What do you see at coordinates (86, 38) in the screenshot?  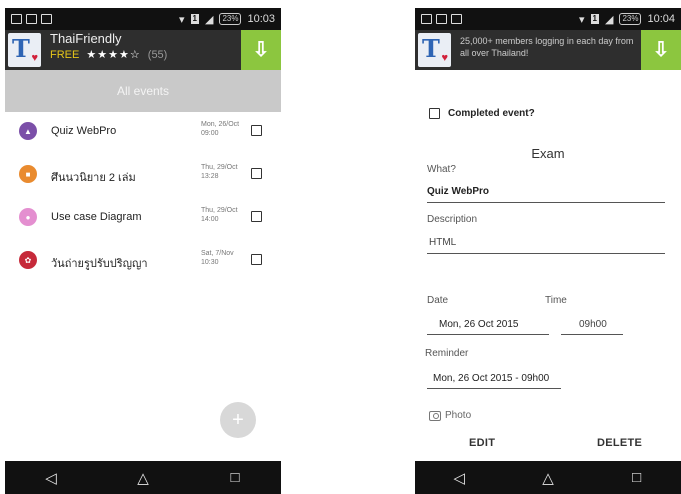 I see `ad-title: ThaiFriendly` at bounding box center [86, 38].